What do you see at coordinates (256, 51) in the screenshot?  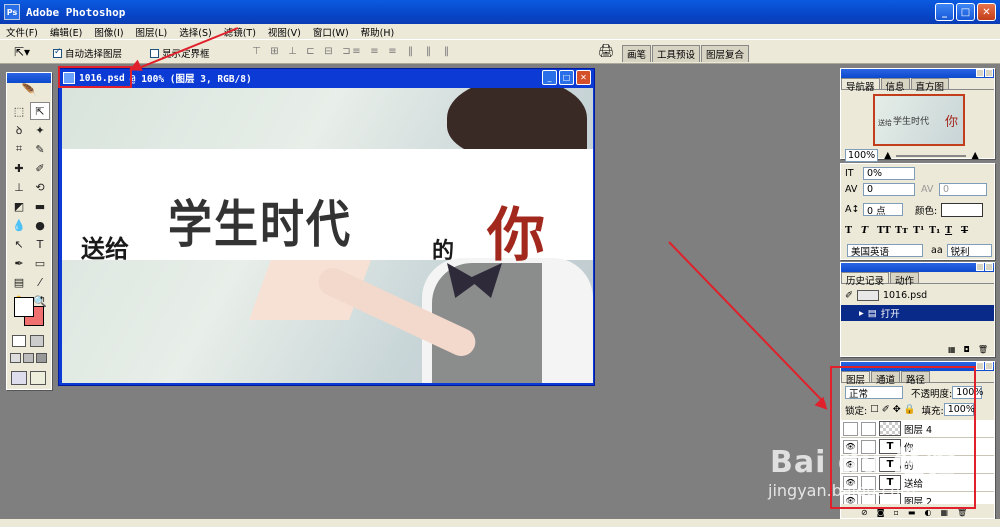 I see `align-top-icon: ⊤` at bounding box center [256, 51].